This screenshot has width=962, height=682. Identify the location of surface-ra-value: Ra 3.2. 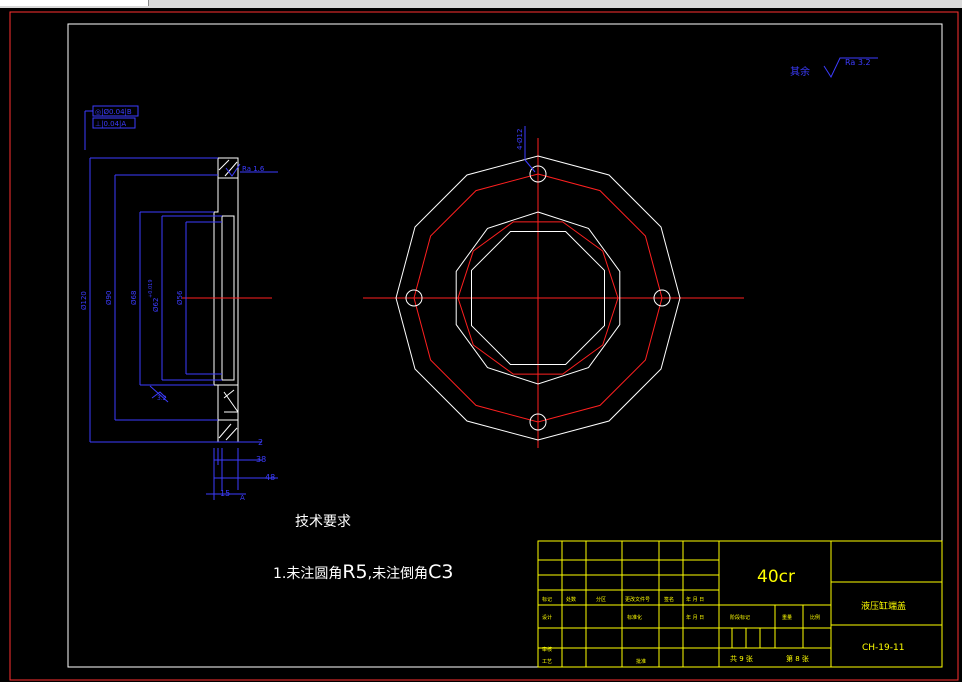
(858, 62).